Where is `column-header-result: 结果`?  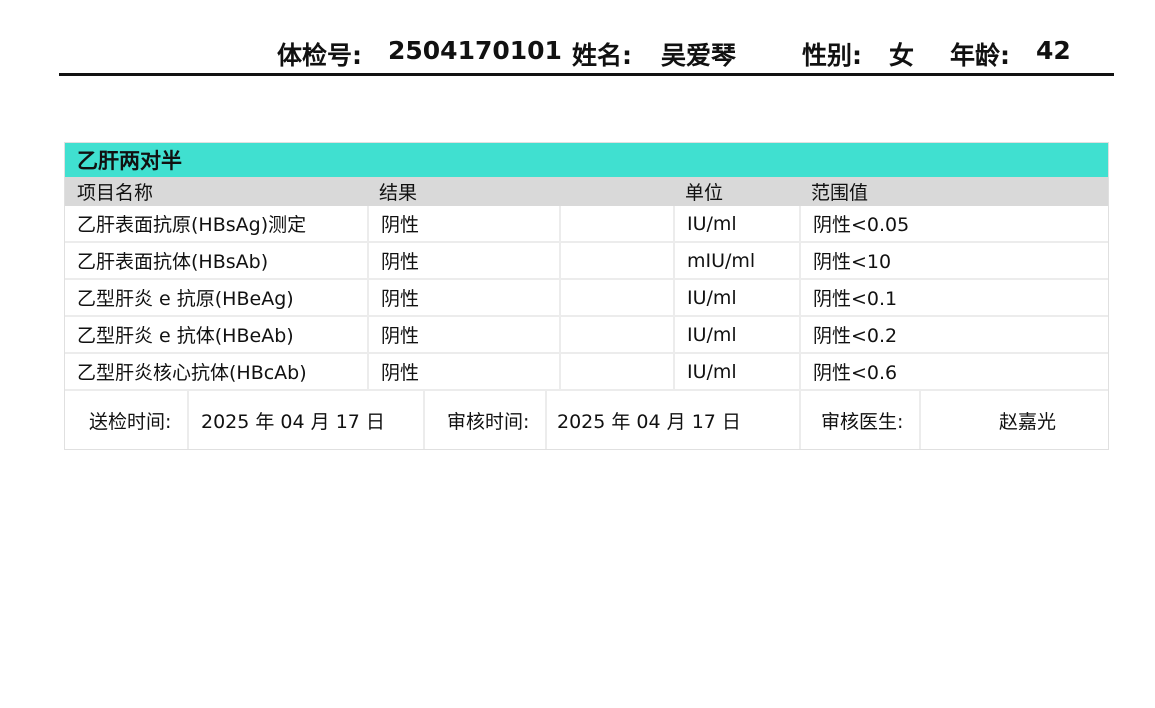
column-header-result: 结果 is located at coordinates (398, 193).